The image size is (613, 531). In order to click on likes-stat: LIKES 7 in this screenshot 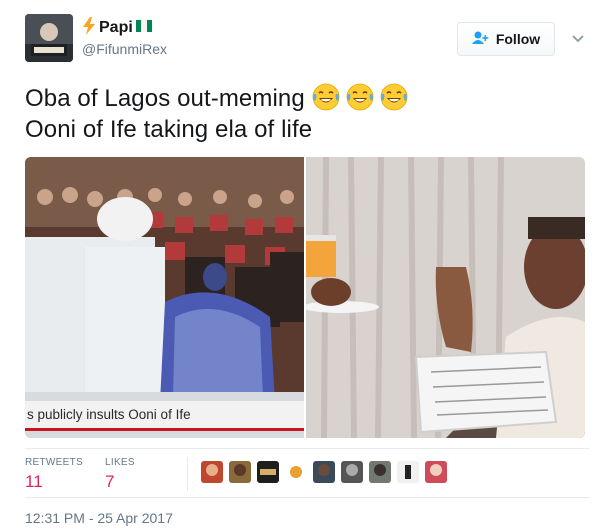, I will do `click(120, 474)`.